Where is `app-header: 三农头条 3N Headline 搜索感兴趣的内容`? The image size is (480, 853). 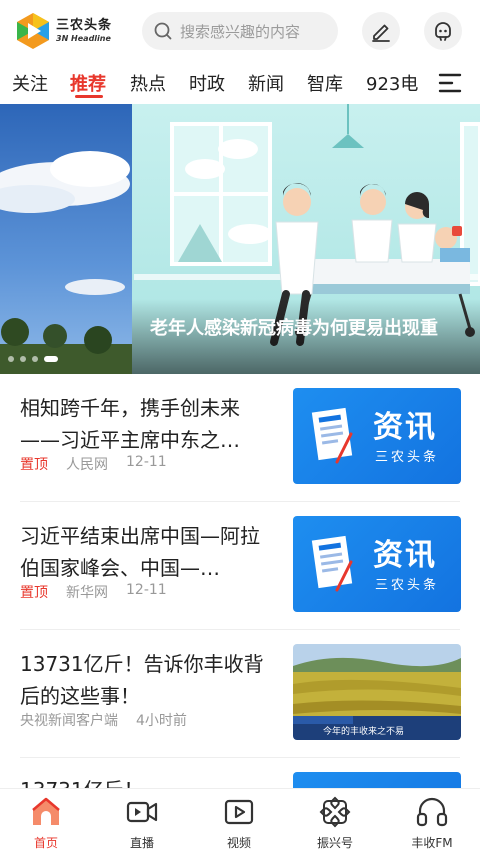 app-header: 三农头条 3N Headline 搜索感兴趣的内容 is located at coordinates (240, 31).